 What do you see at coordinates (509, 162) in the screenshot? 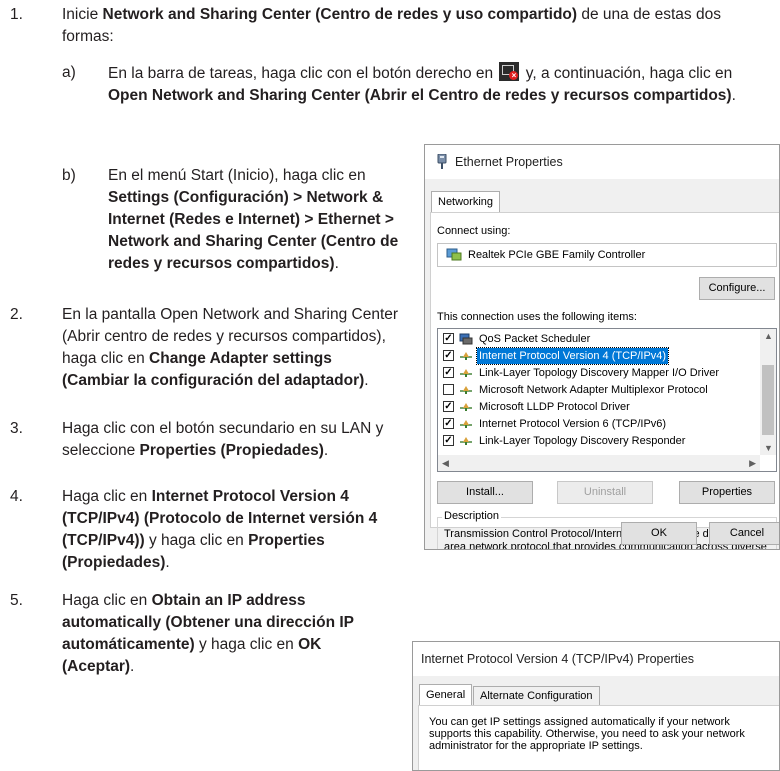
I see `dialog-title: Ethernet Properties` at bounding box center [509, 162].